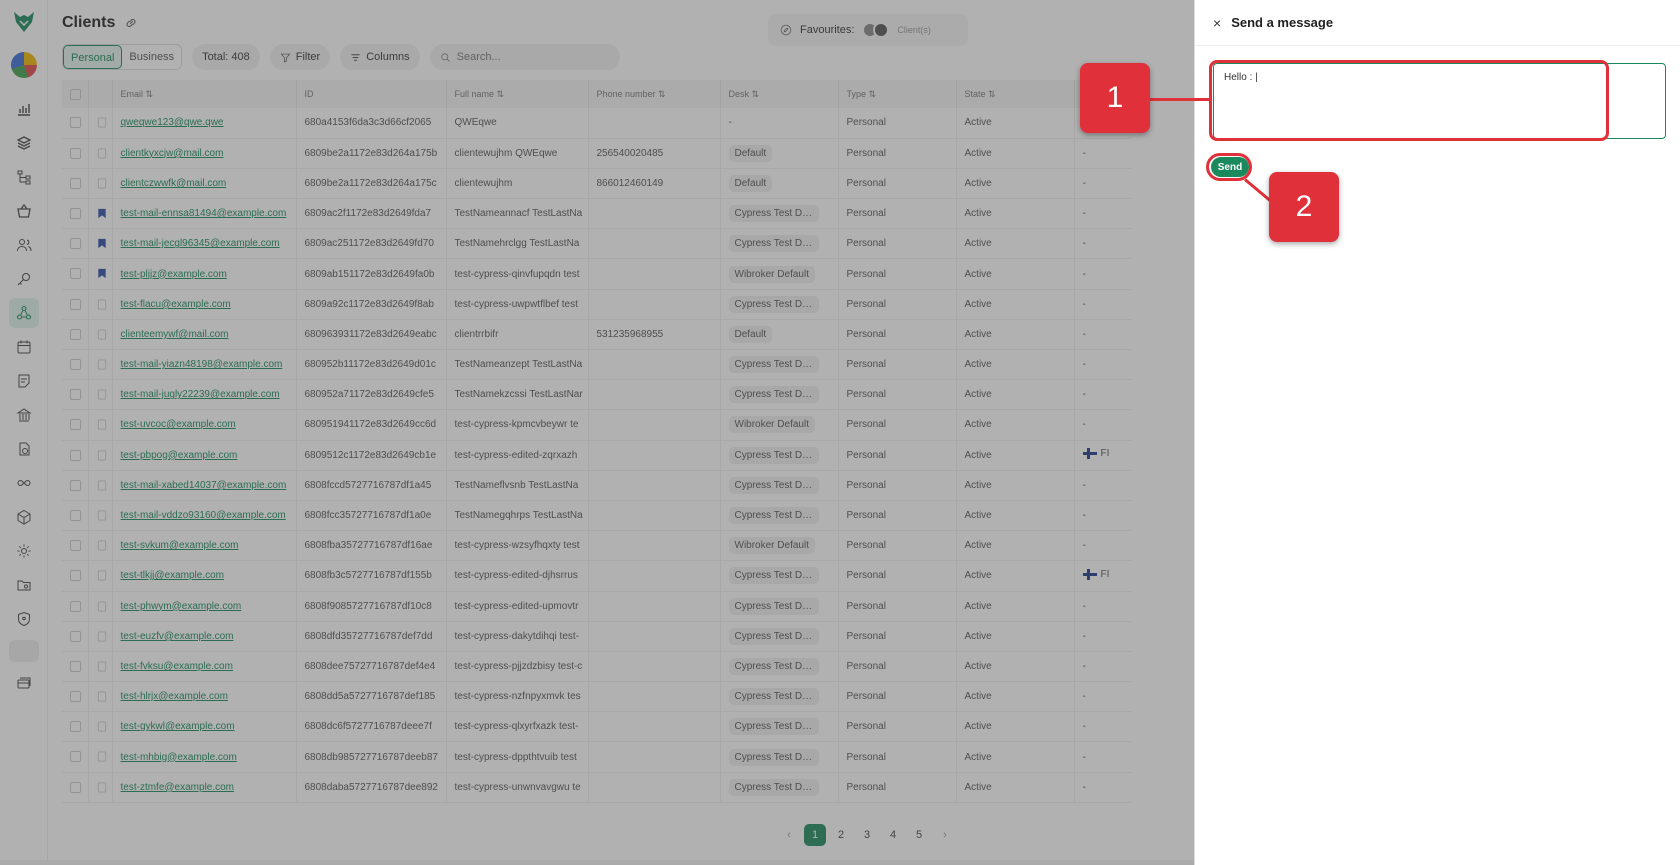  What do you see at coordinates (1282, 22) in the screenshot?
I see `panel-title: Send a message` at bounding box center [1282, 22].